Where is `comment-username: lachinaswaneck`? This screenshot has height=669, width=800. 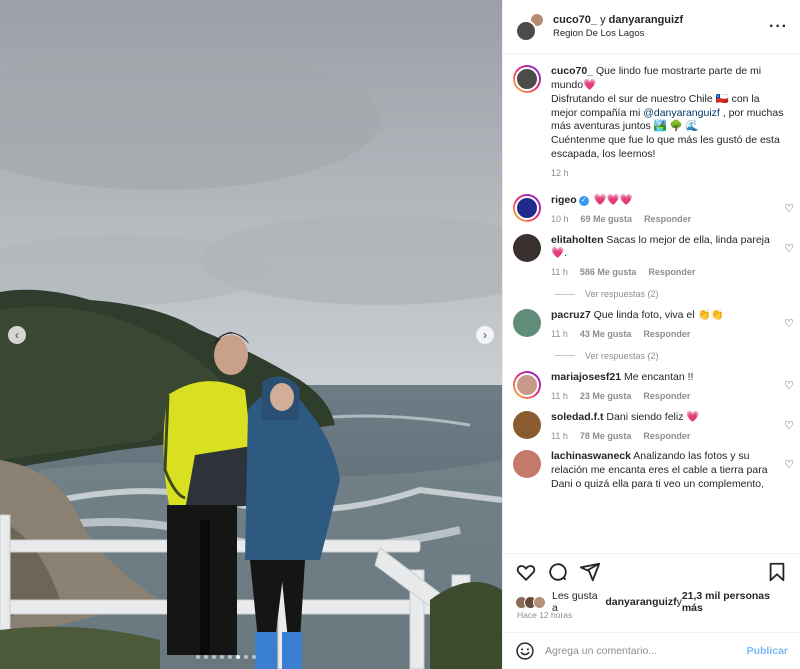 comment-username: lachinaswaneck is located at coordinates (591, 456).